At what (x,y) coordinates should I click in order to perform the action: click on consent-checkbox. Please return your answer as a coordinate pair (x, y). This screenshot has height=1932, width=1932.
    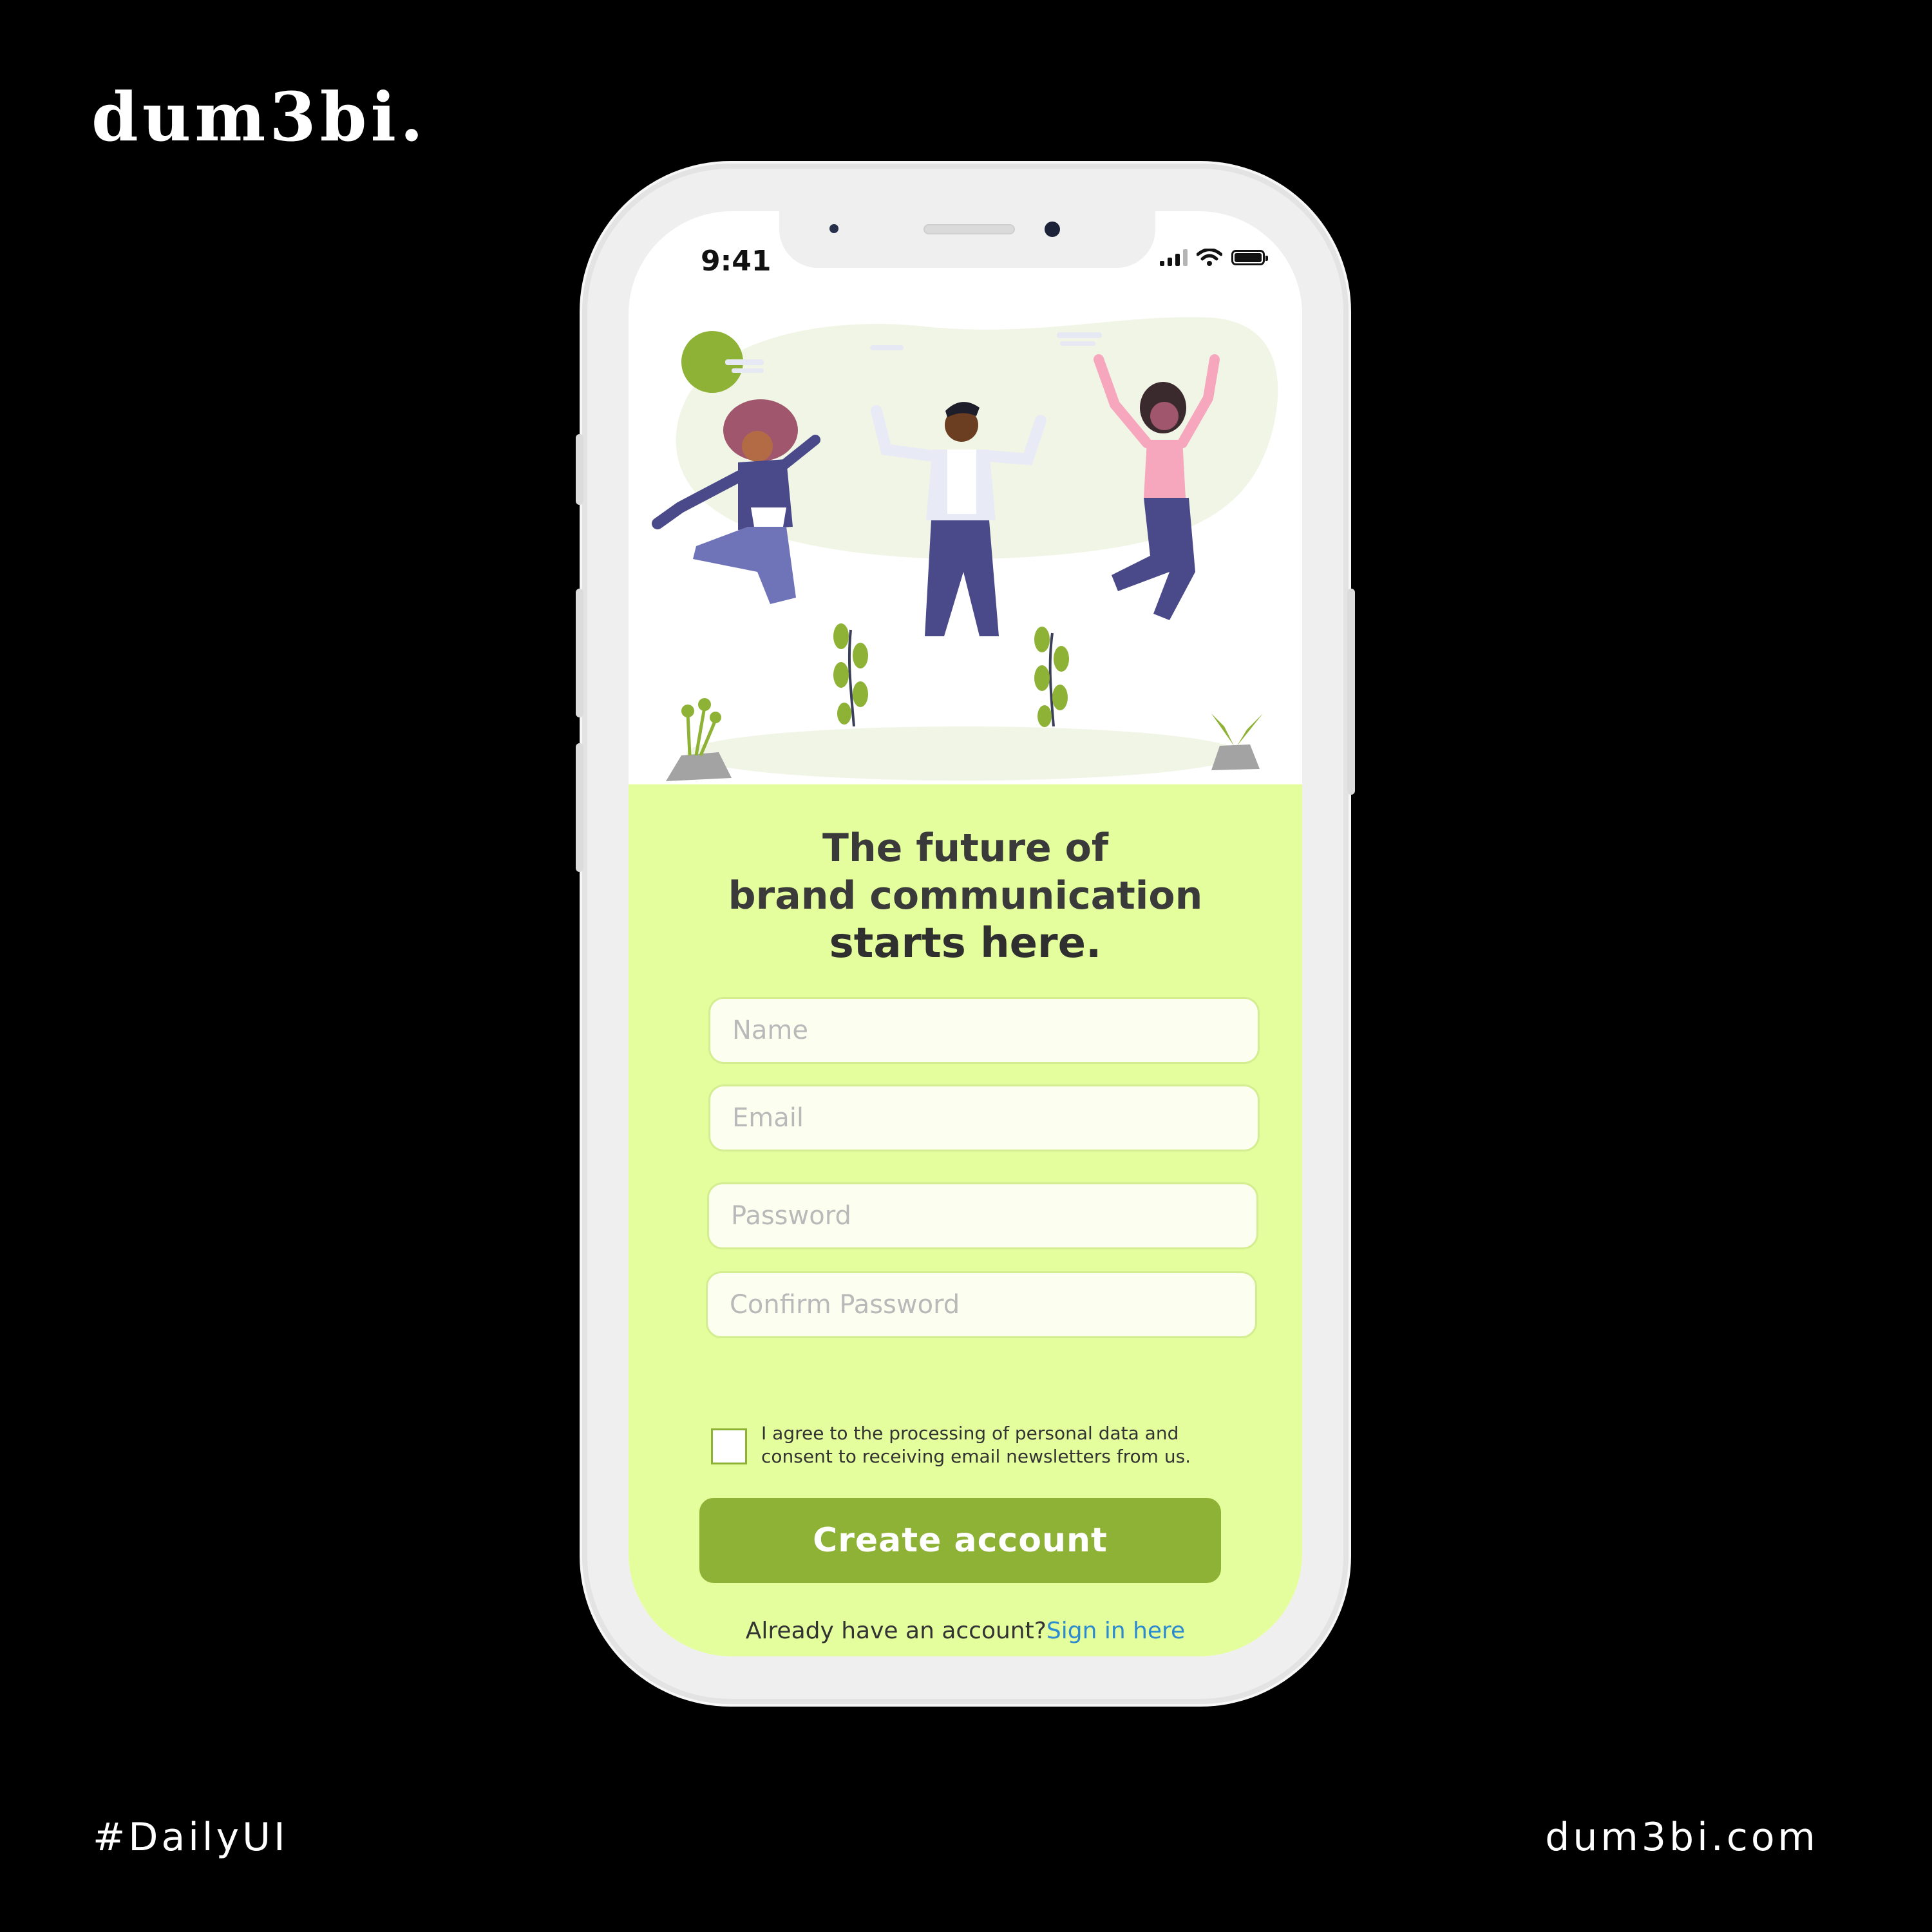
    Looking at the image, I should click on (729, 1446).